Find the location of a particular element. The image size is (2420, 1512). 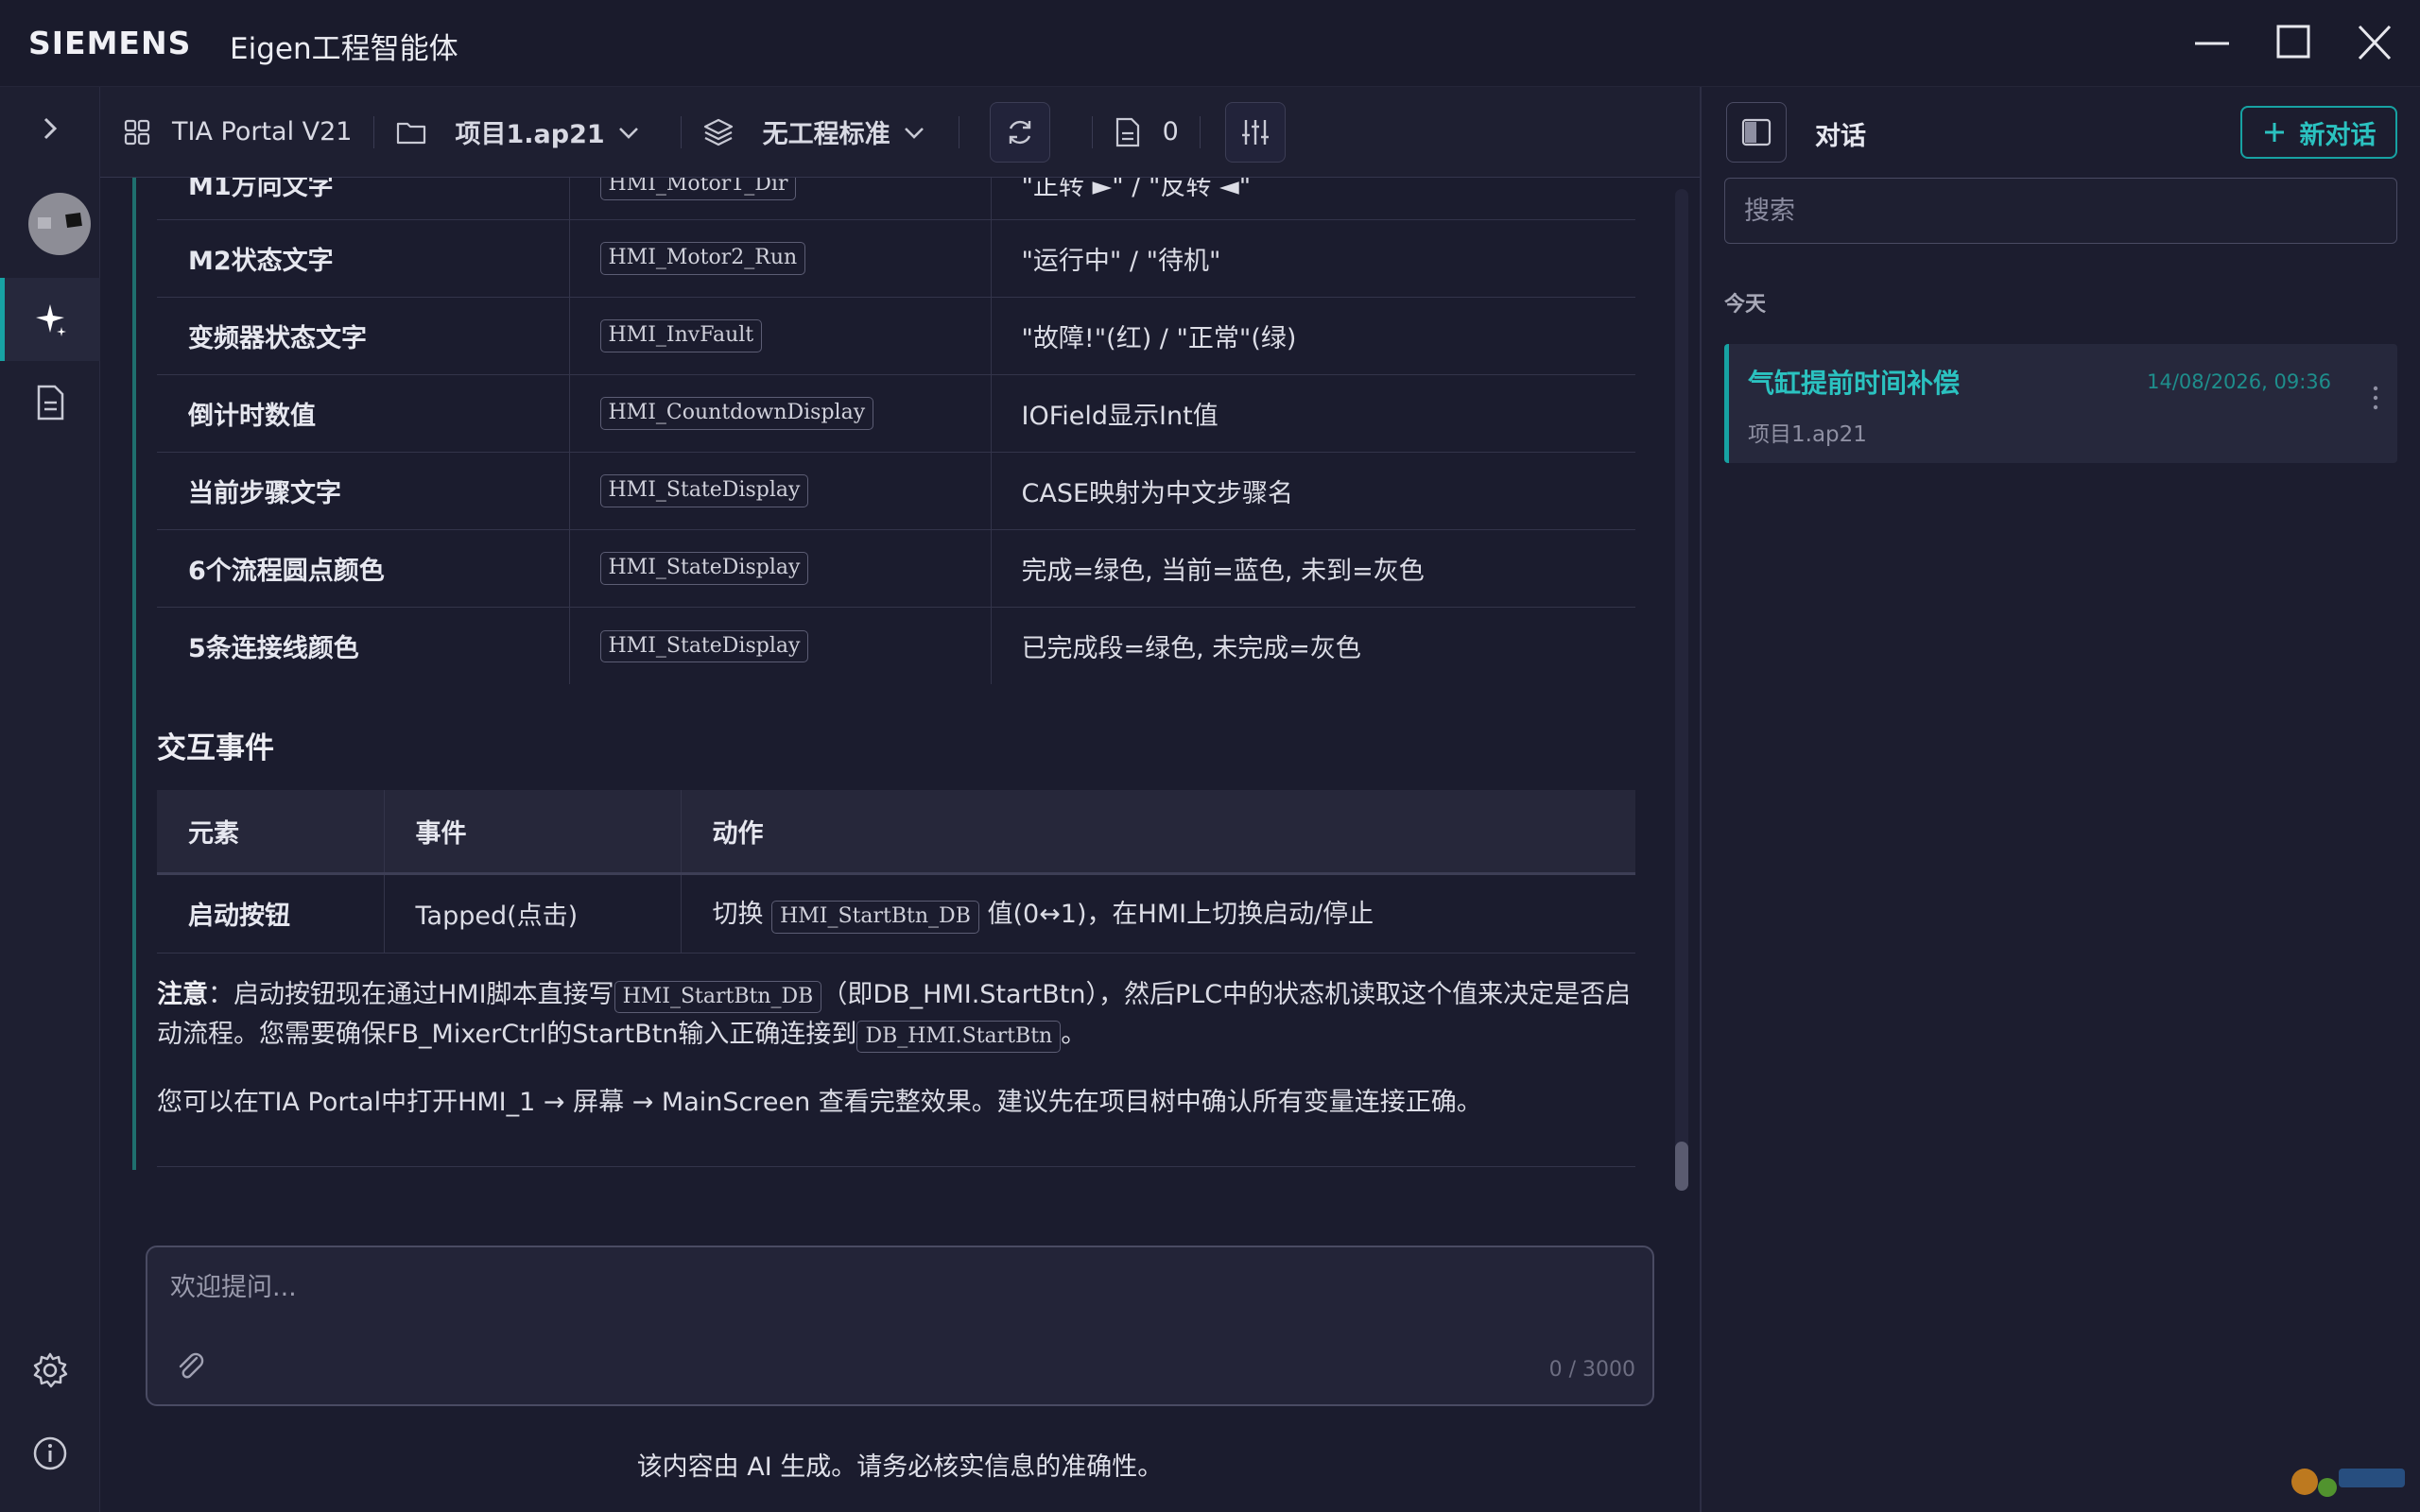

table-cell-tag: HMI_Motor2_Run is located at coordinates (781, 258).